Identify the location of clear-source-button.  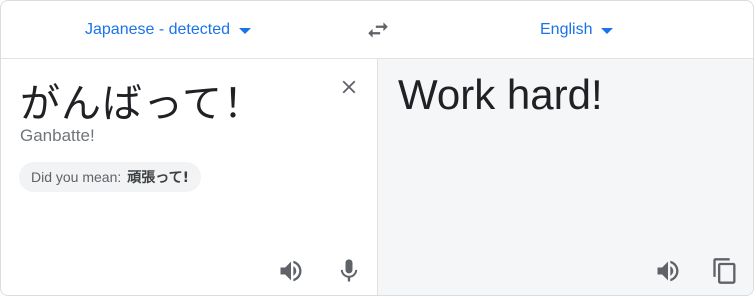
(349, 87).